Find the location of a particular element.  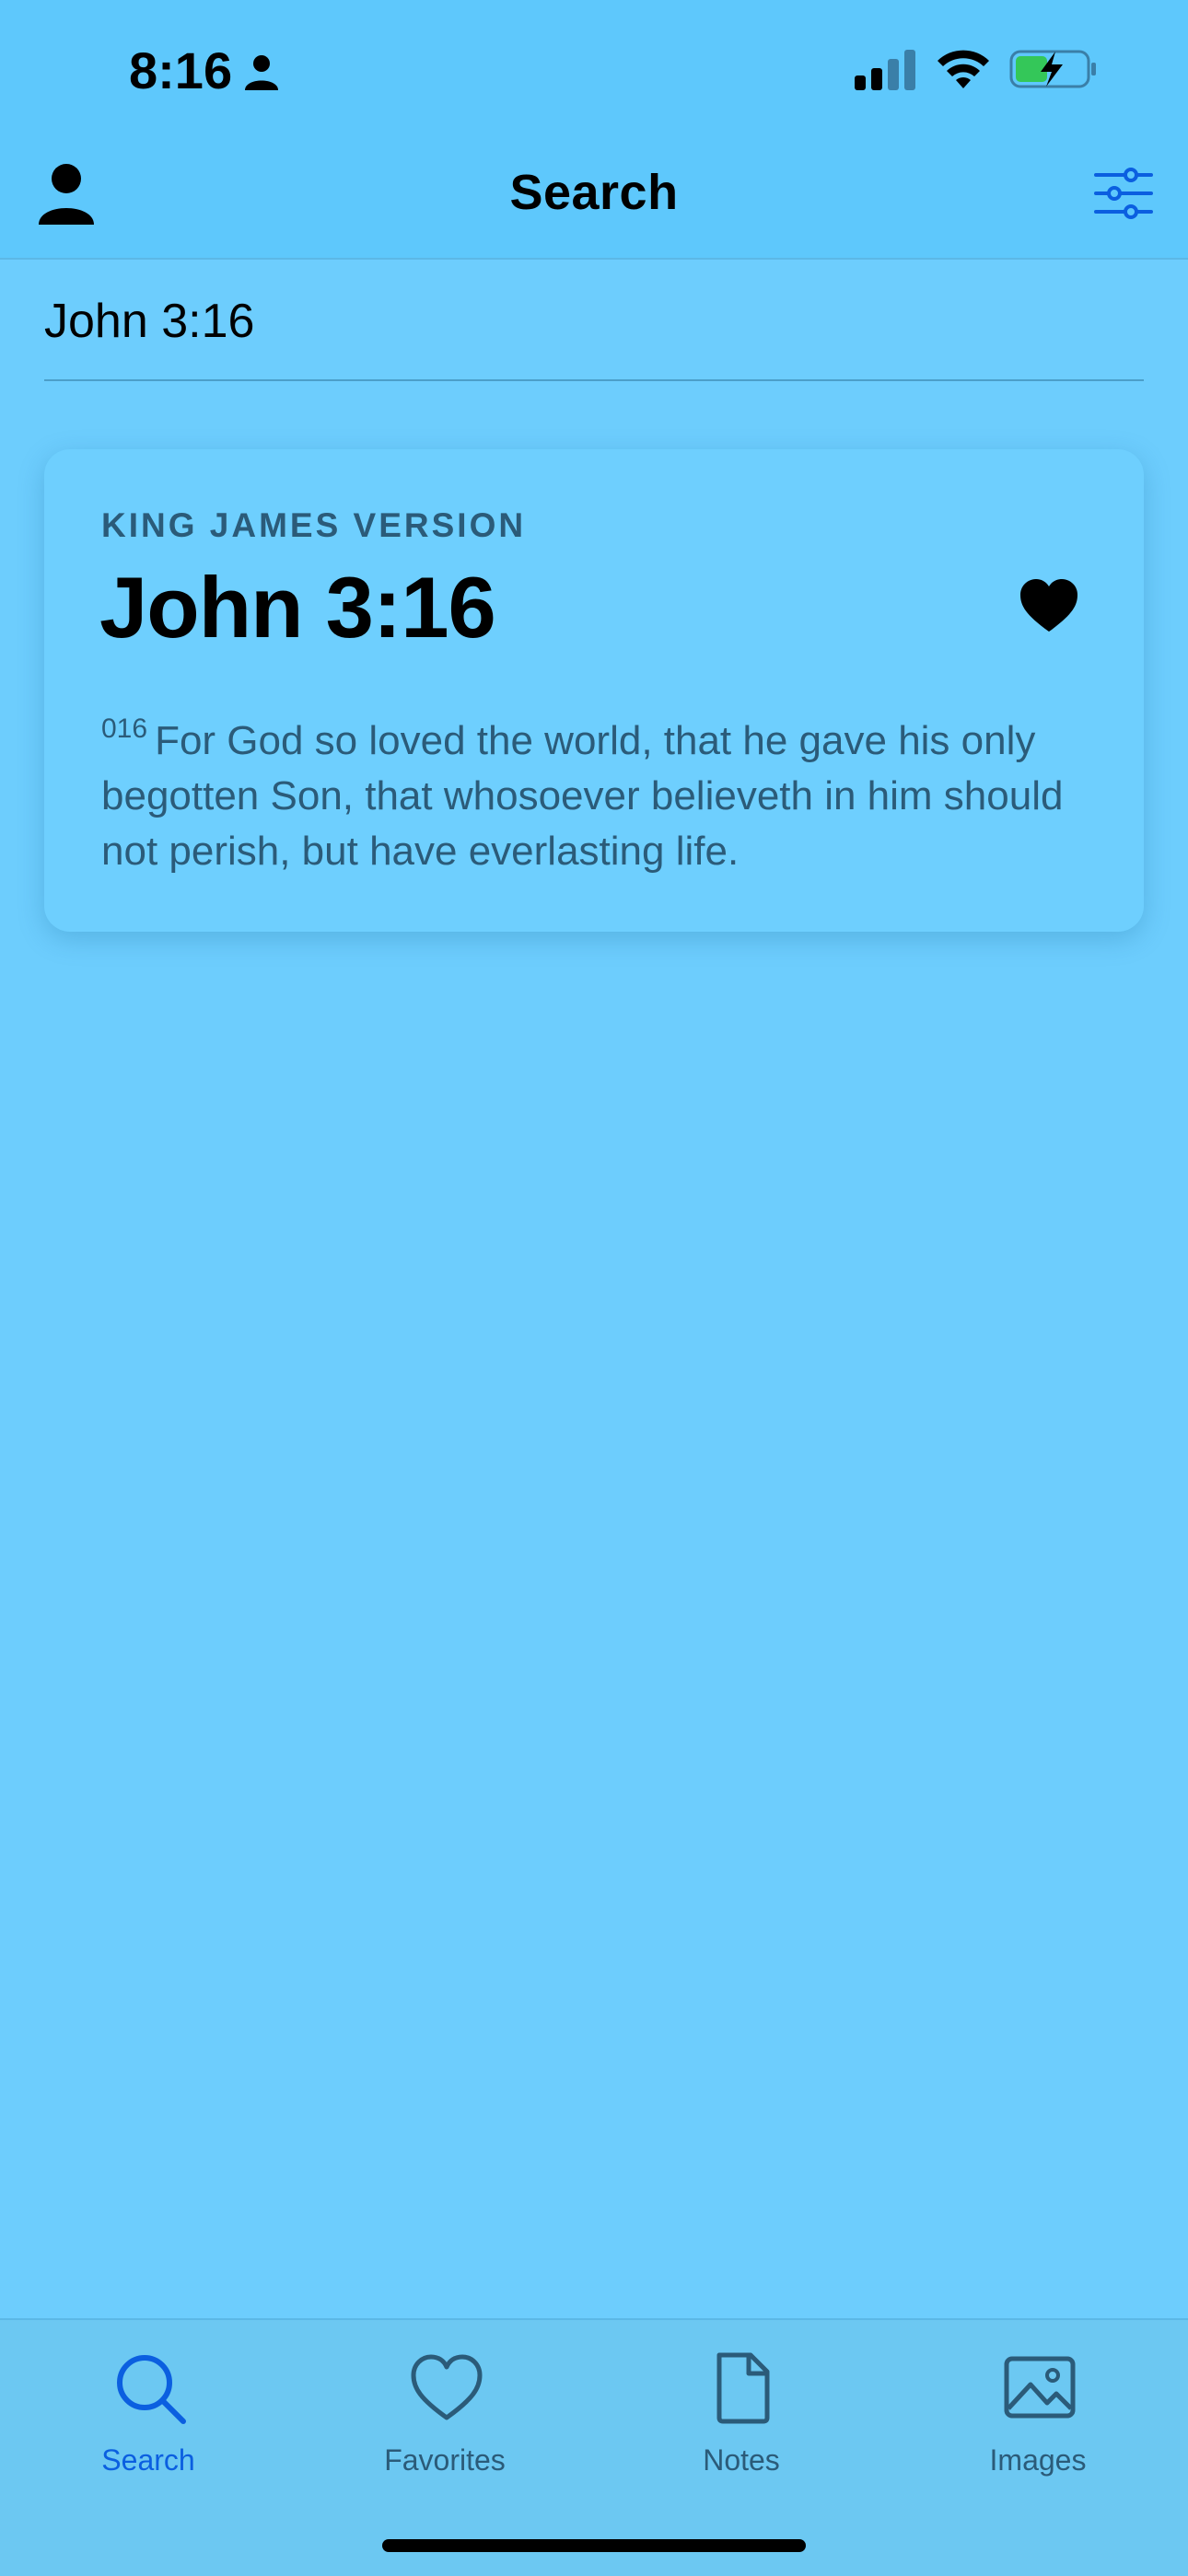

home-indicator is located at coordinates (594, 2545).